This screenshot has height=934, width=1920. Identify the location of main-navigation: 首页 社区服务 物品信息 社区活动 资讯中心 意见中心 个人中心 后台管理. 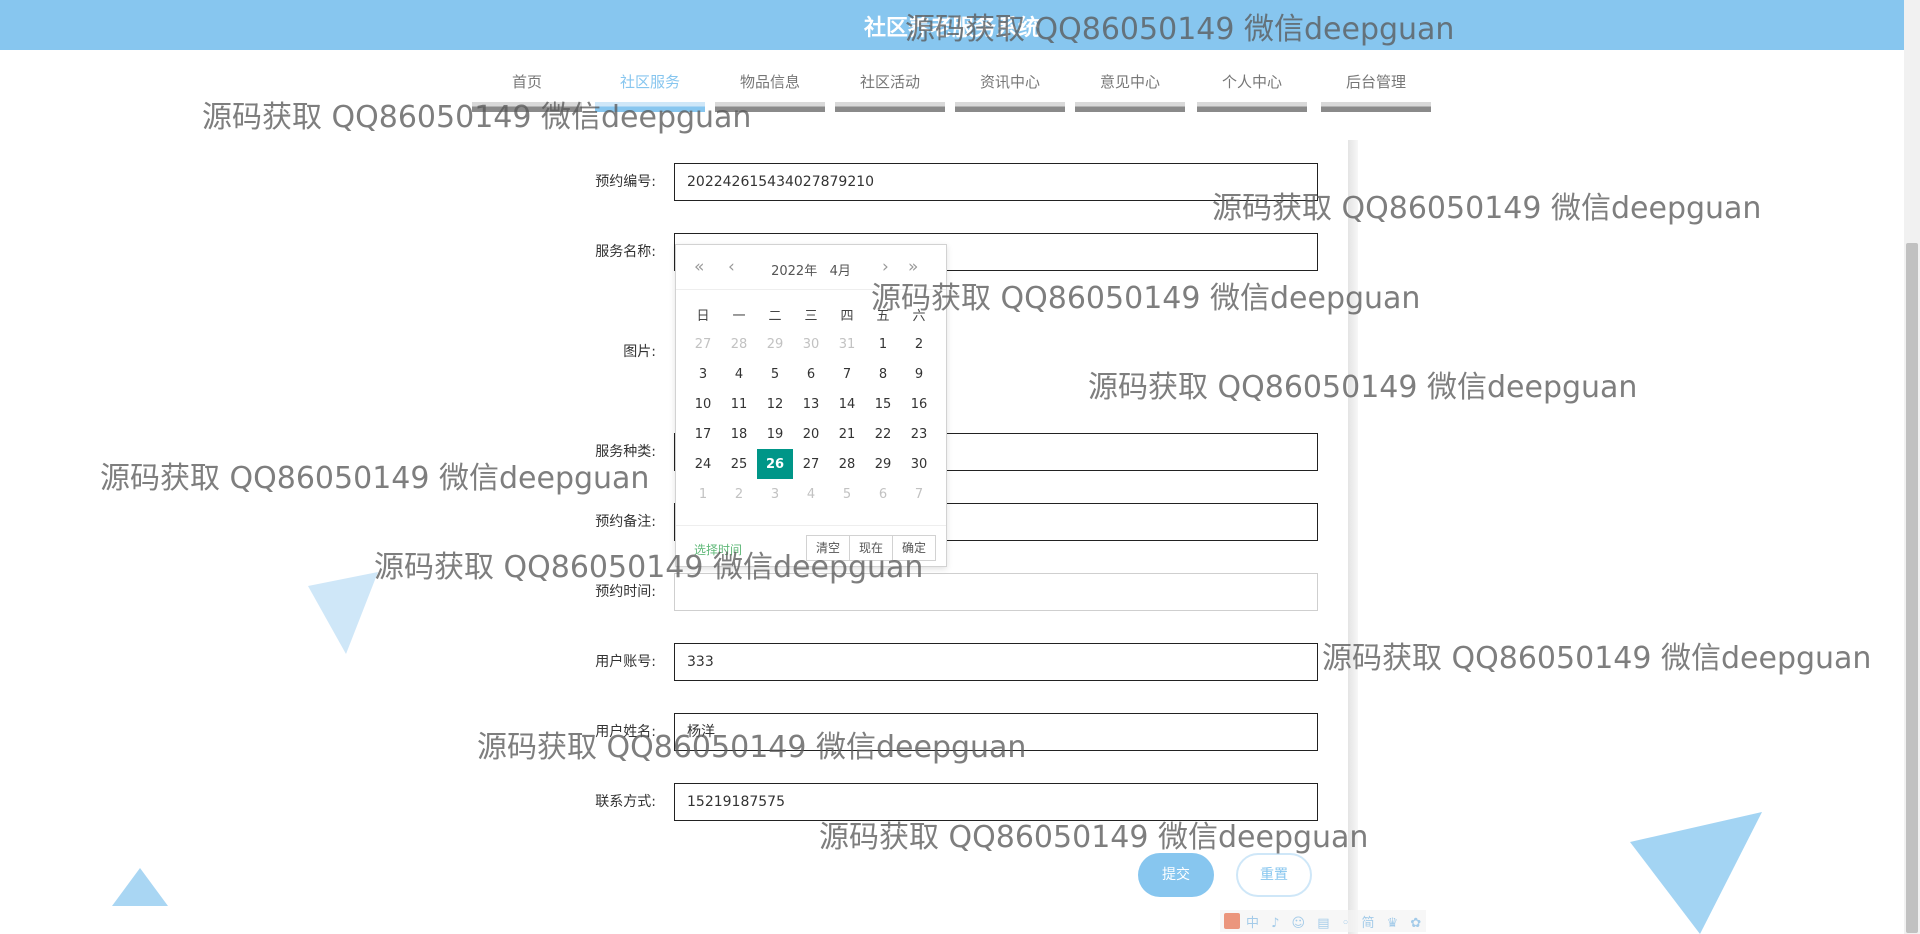
(952, 88).